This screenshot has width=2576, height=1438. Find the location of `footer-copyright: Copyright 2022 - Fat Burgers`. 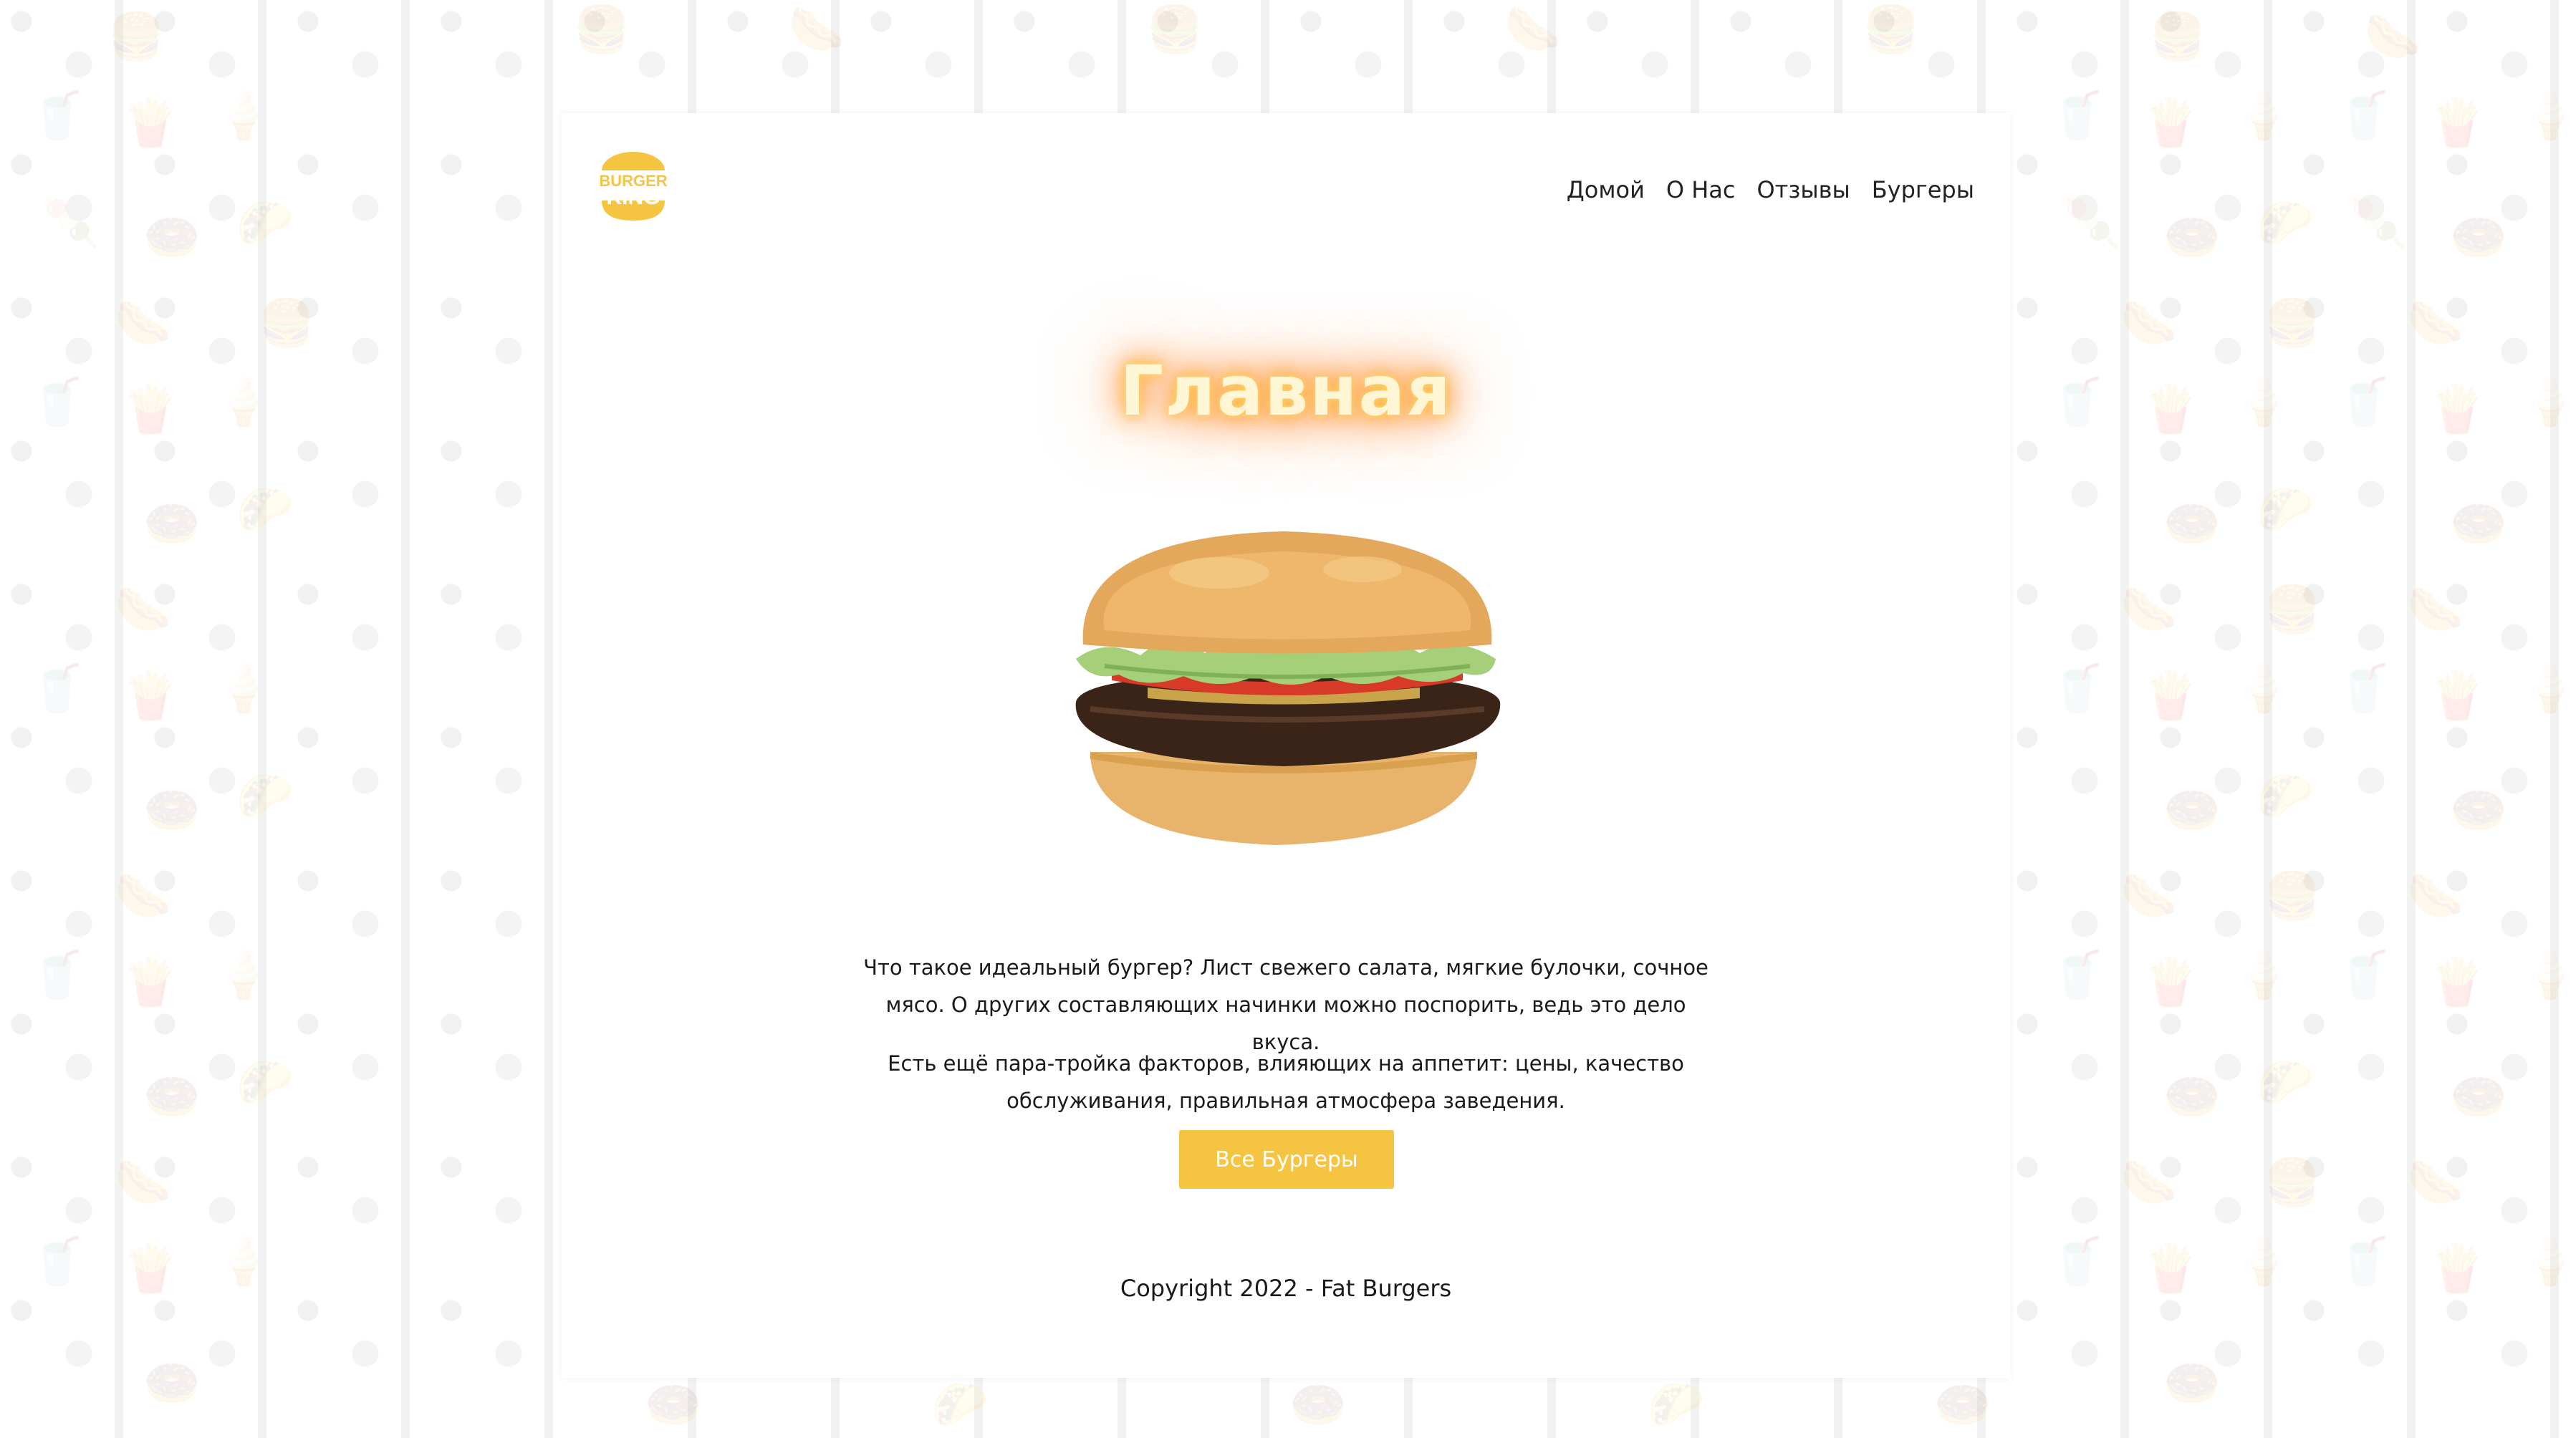

footer-copyright: Copyright 2022 - Fat Burgers is located at coordinates (1286, 1288).